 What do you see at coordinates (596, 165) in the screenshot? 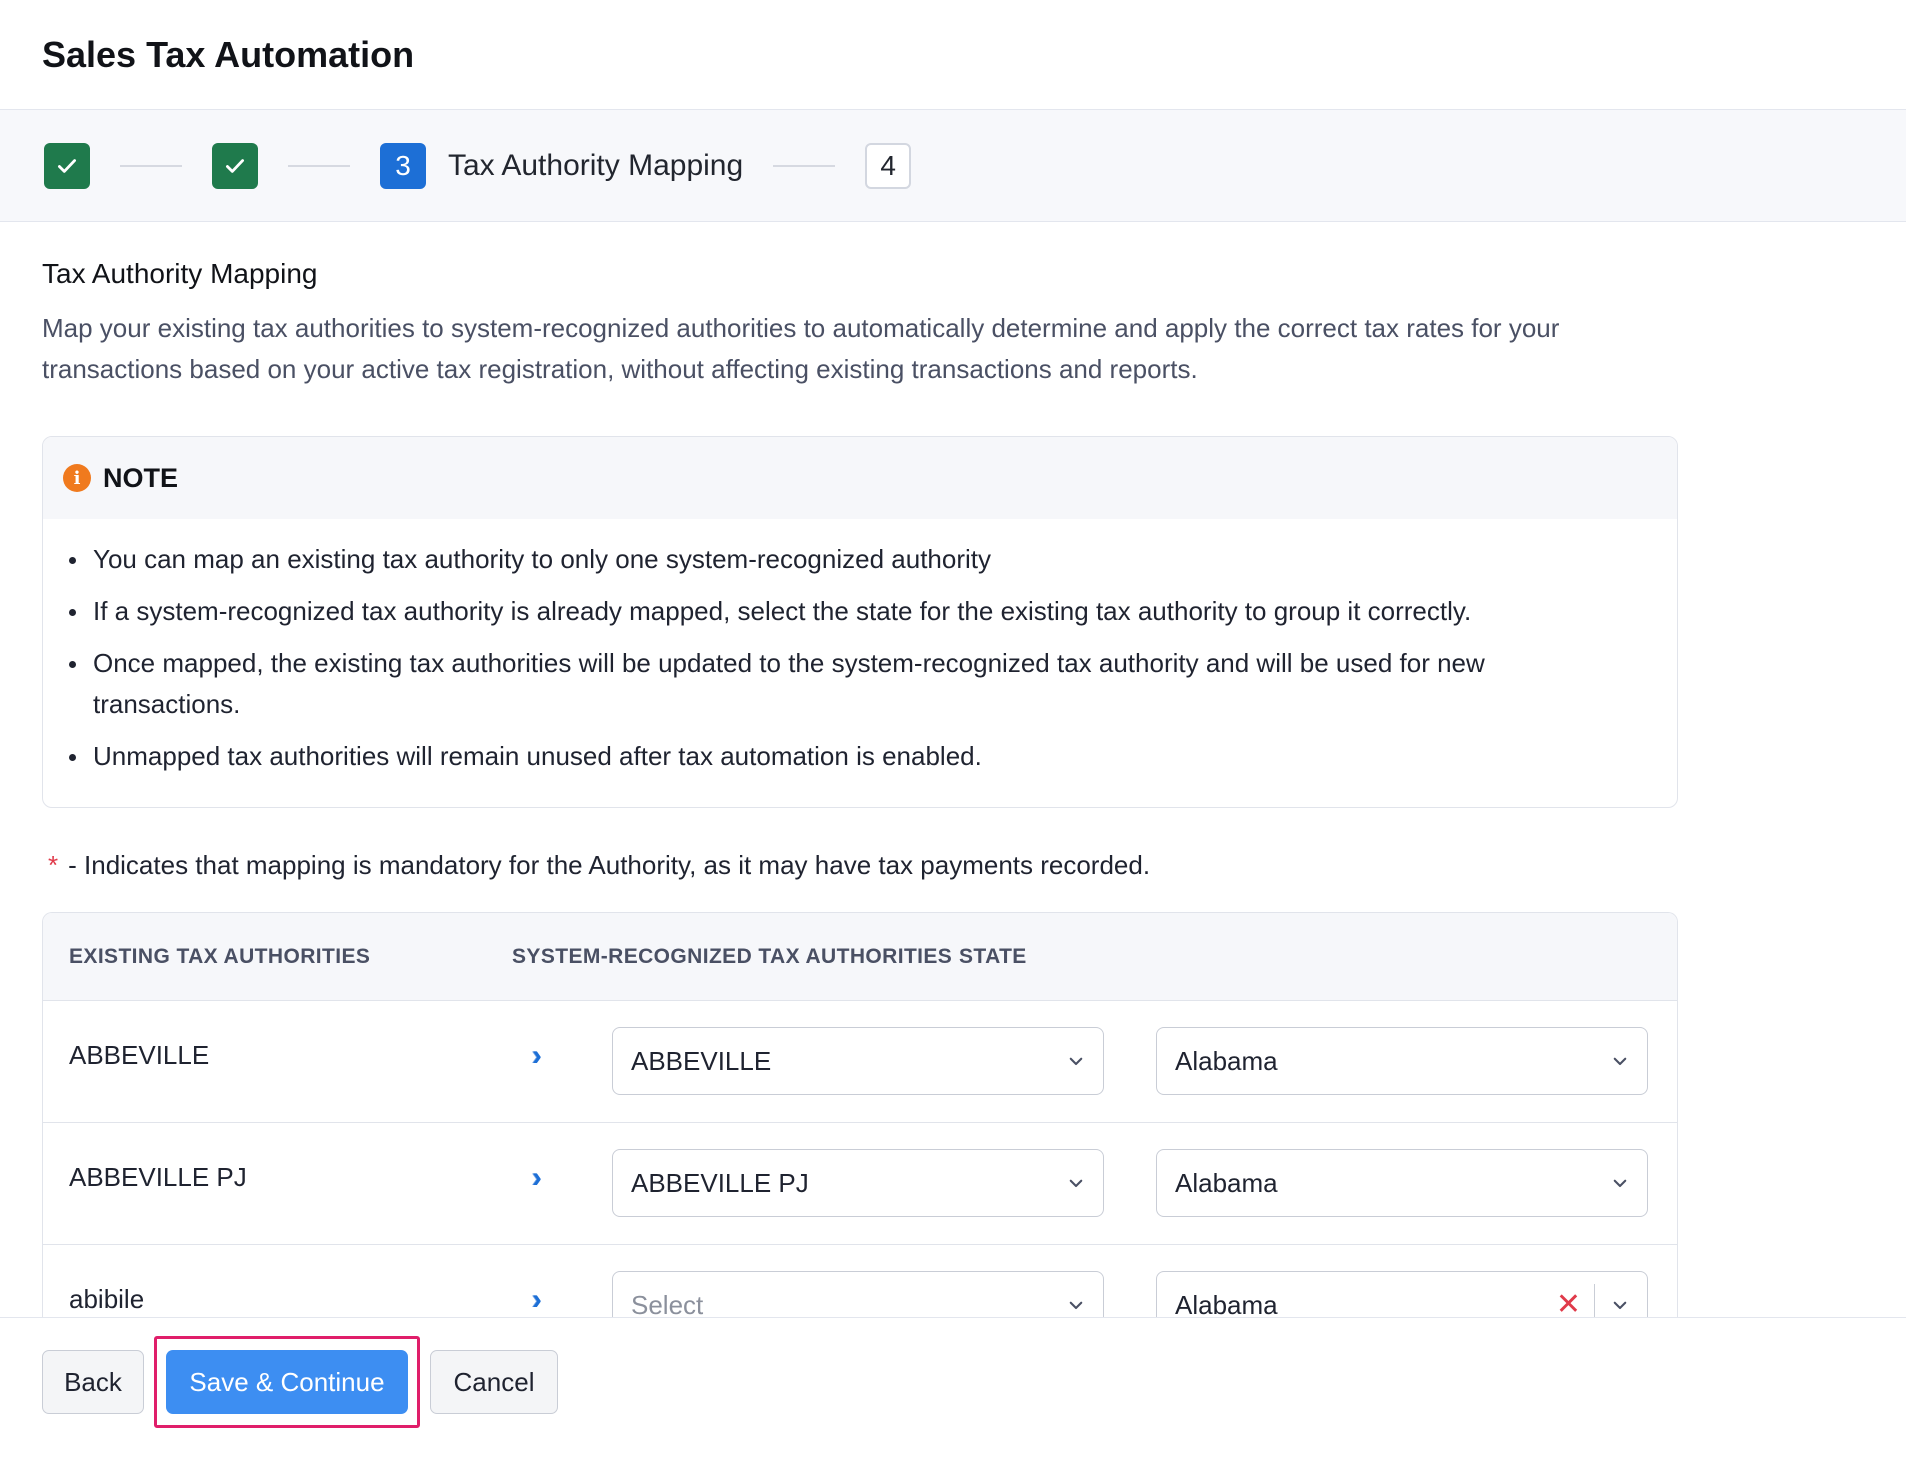
I see `step-3-label: Tax Authority Mapping` at bounding box center [596, 165].